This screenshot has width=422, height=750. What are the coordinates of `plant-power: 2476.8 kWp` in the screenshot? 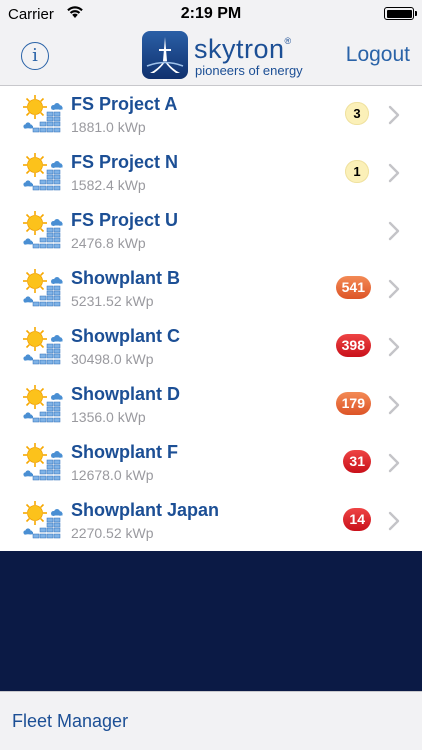 It's located at (108, 243).